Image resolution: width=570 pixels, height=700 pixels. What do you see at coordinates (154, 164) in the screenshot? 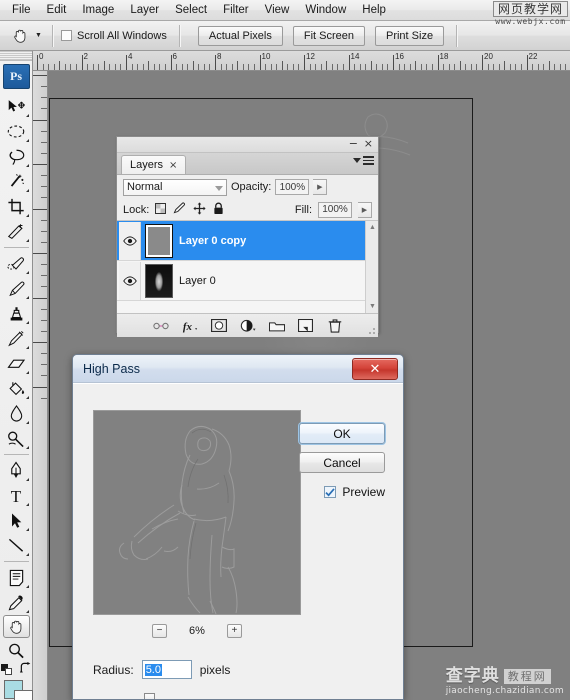
I see `tab-layers: Layers ×` at bounding box center [154, 164].